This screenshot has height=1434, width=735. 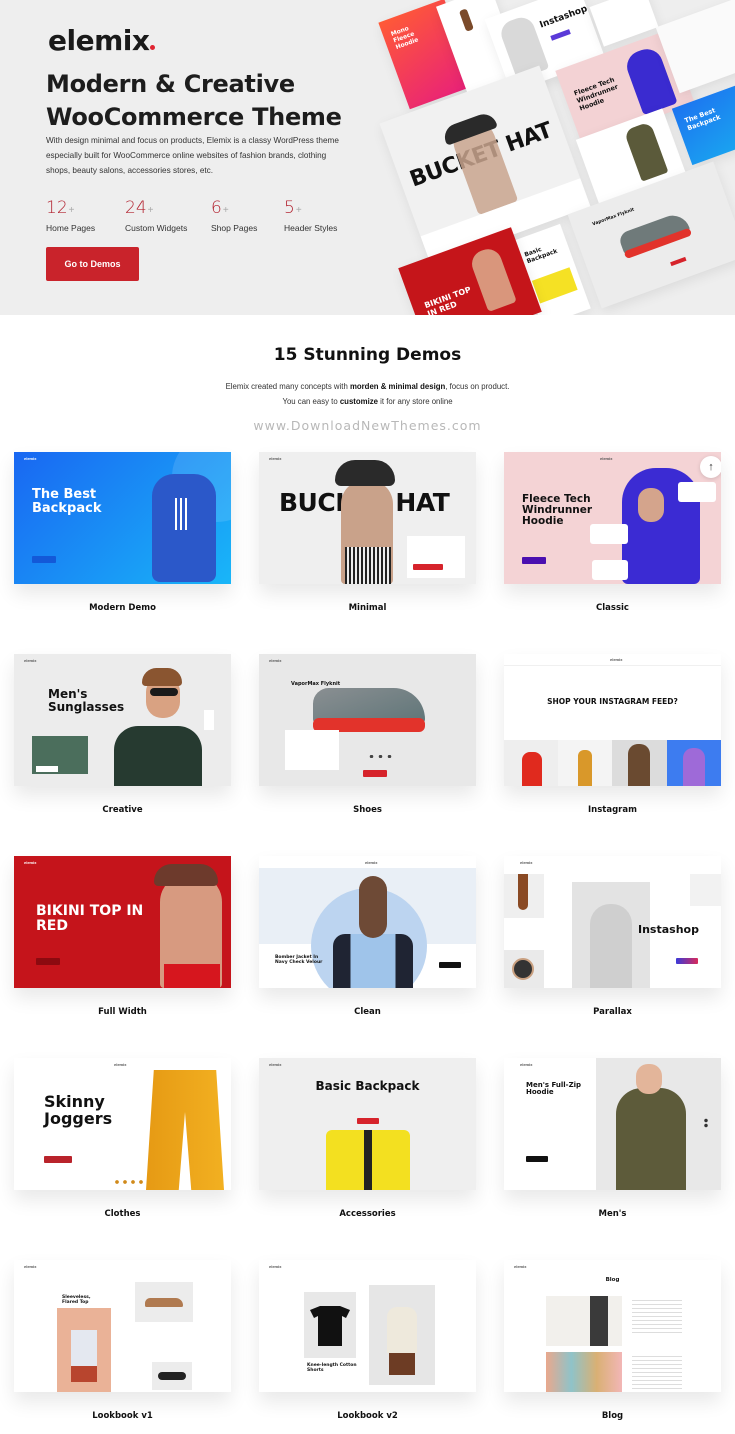 What do you see at coordinates (612, 1280) in the screenshot?
I see `demo-headline: Blog` at bounding box center [612, 1280].